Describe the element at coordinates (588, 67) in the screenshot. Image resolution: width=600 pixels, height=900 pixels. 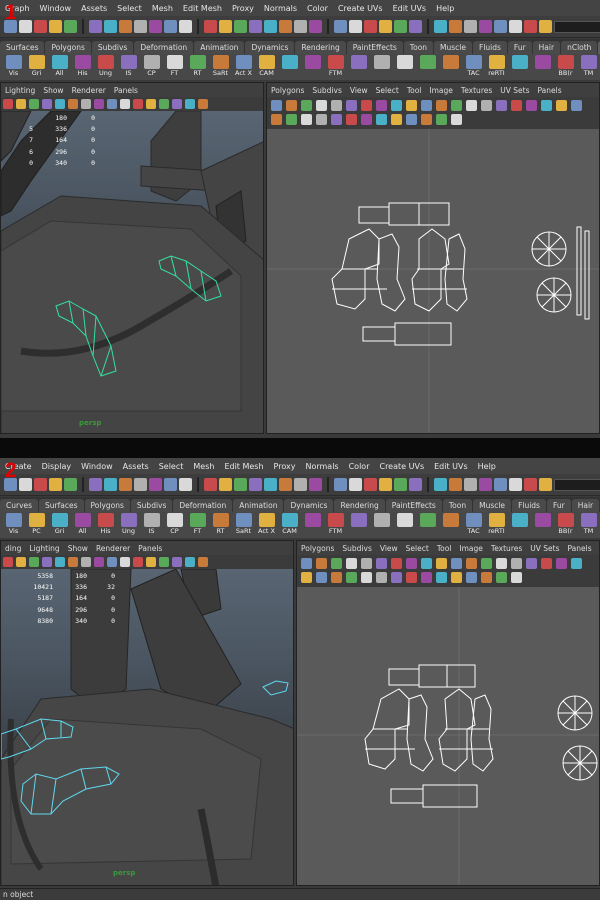
I see `shelf-button: TM` at that location.